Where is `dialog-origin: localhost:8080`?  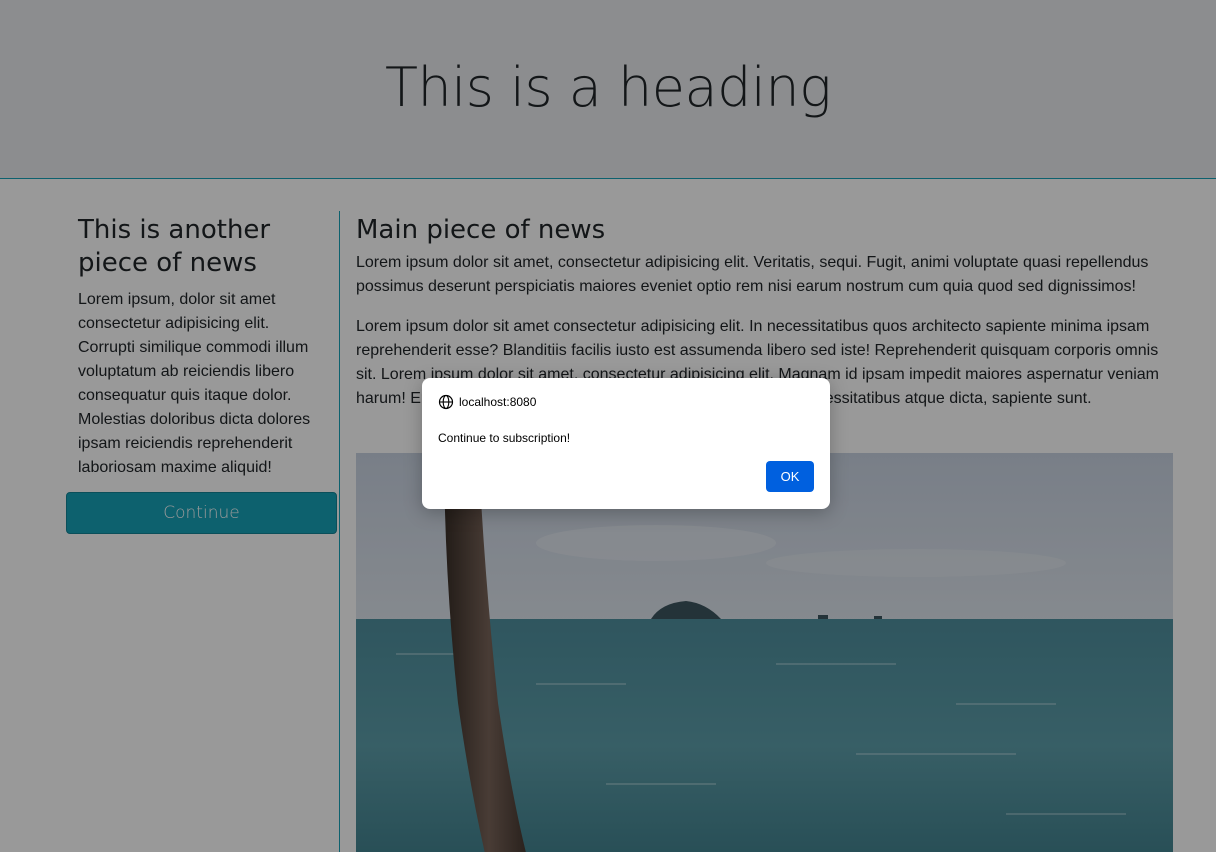 dialog-origin: localhost:8080 is located at coordinates (487, 402).